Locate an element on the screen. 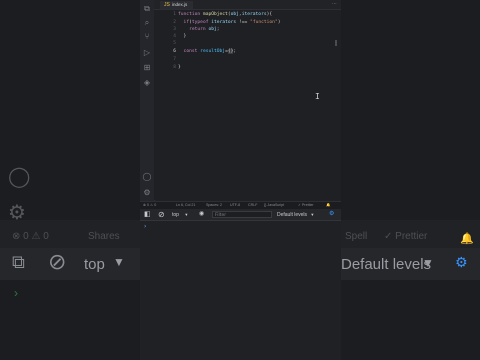  filter-input: Filter is located at coordinates (242, 214).